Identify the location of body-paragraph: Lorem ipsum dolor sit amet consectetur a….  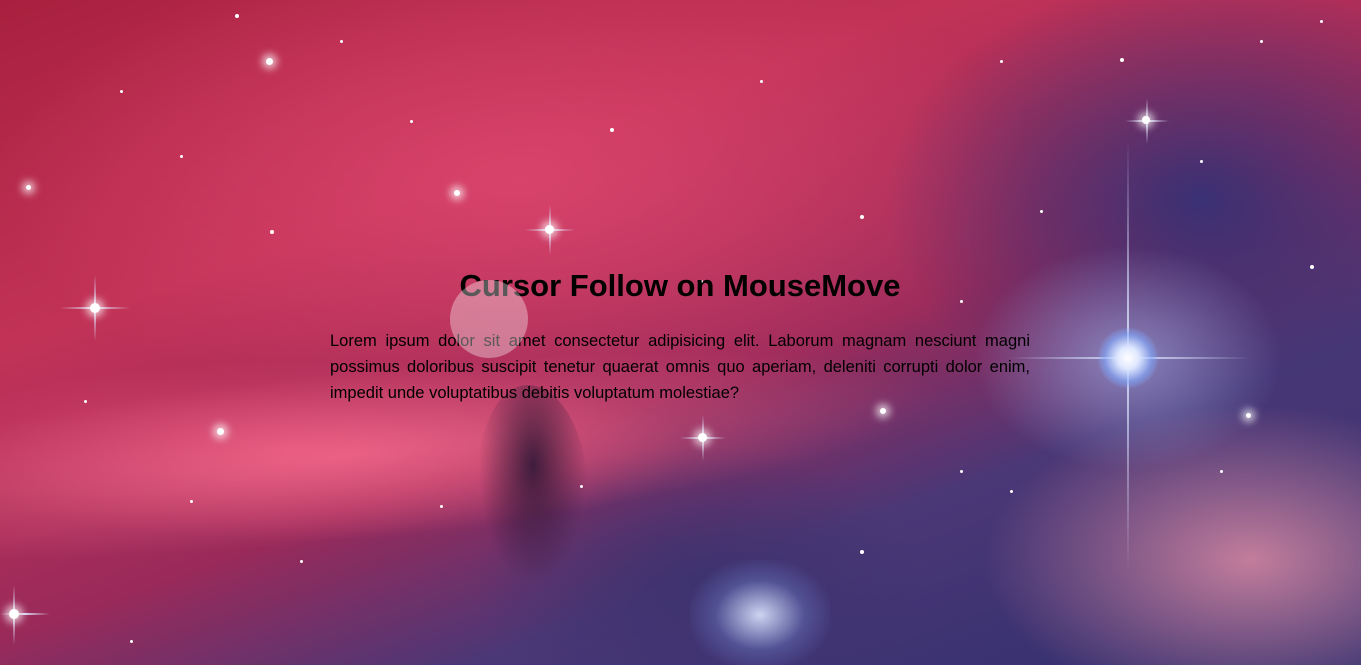
(680, 367).